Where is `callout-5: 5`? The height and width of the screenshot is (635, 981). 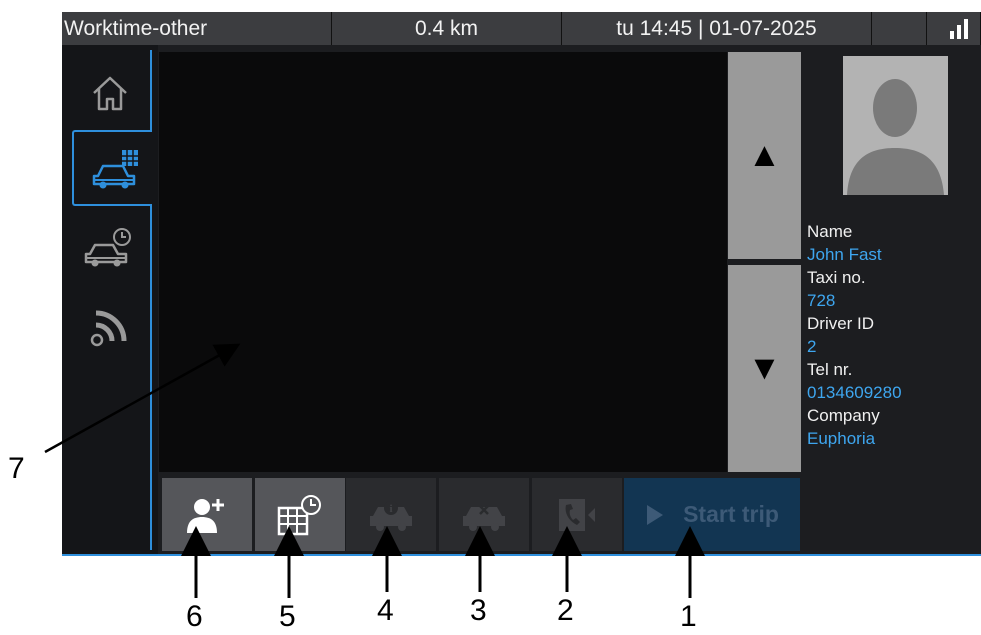 callout-5: 5 is located at coordinates (287, 616).